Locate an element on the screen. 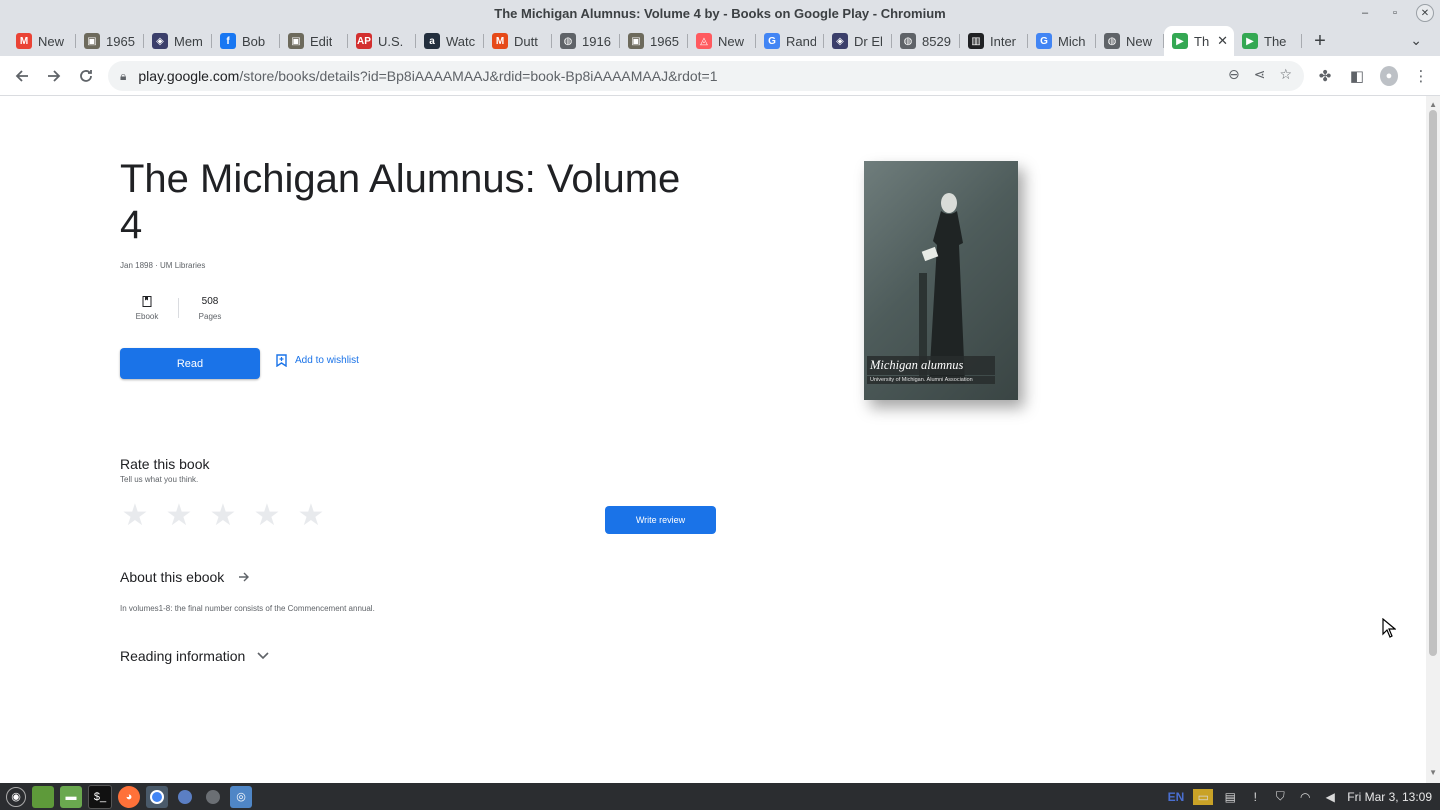 Image resolution: width=1440 pixels, height=810 pixels. avatar-icon: ● is located at coordinates (1389, 76).